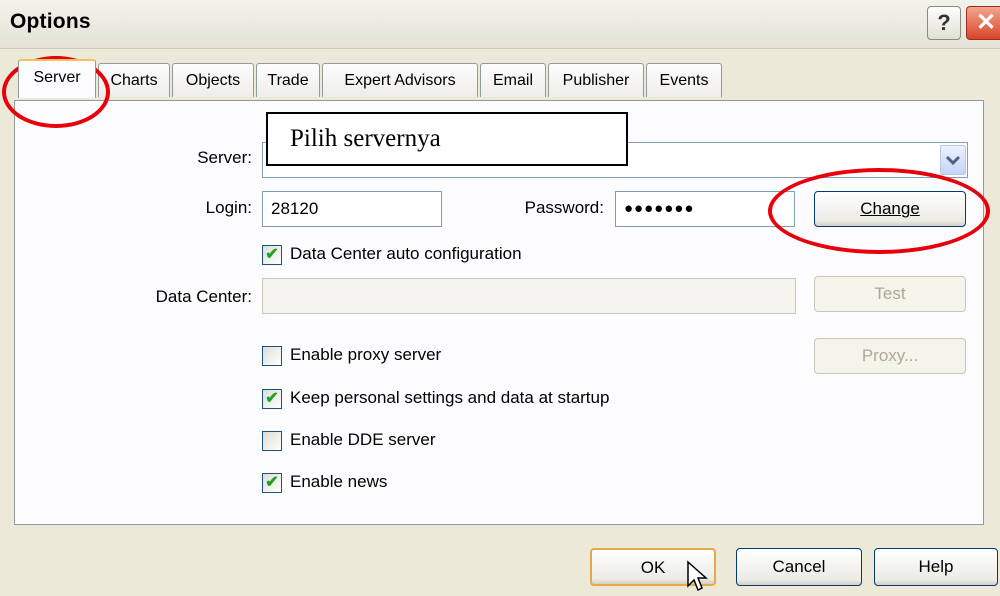 This screenshot has width=1000, height=596. I want to click on enable-news-label: Enable news, so click(339, 481).